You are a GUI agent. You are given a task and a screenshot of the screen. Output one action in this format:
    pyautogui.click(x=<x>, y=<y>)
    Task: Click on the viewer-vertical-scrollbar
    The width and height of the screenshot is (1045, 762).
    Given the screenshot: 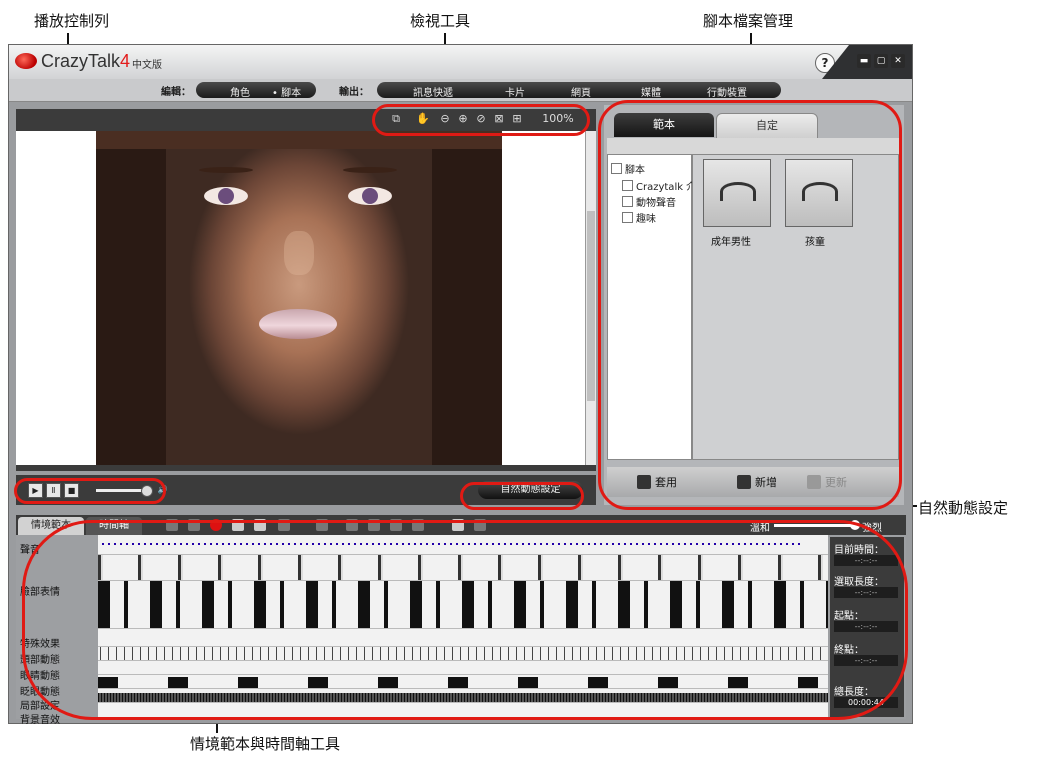 What is the action you would take?
    pyautogui.click(x=590, y=298)
    